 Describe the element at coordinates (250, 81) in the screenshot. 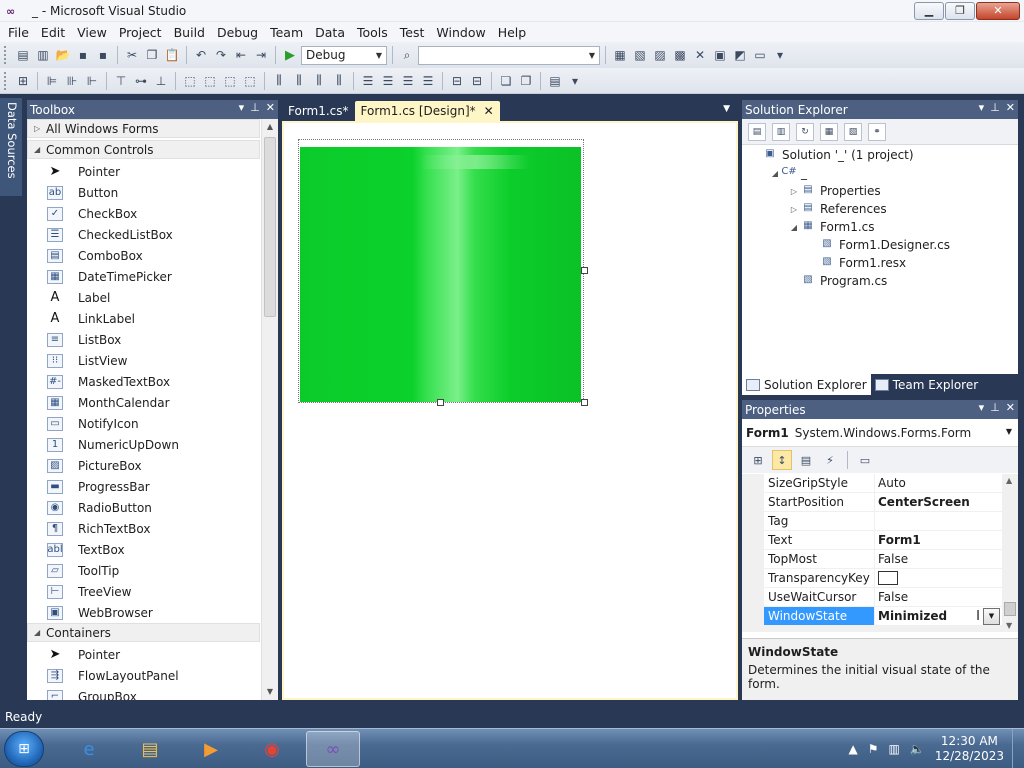

I see `make-same-size-icon: ⬚` at that location.